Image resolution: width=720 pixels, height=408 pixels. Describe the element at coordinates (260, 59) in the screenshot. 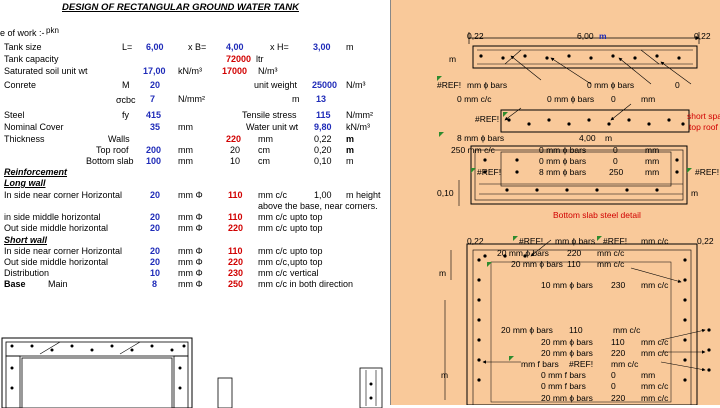

I see `capacity-unit: ltr` at that location.